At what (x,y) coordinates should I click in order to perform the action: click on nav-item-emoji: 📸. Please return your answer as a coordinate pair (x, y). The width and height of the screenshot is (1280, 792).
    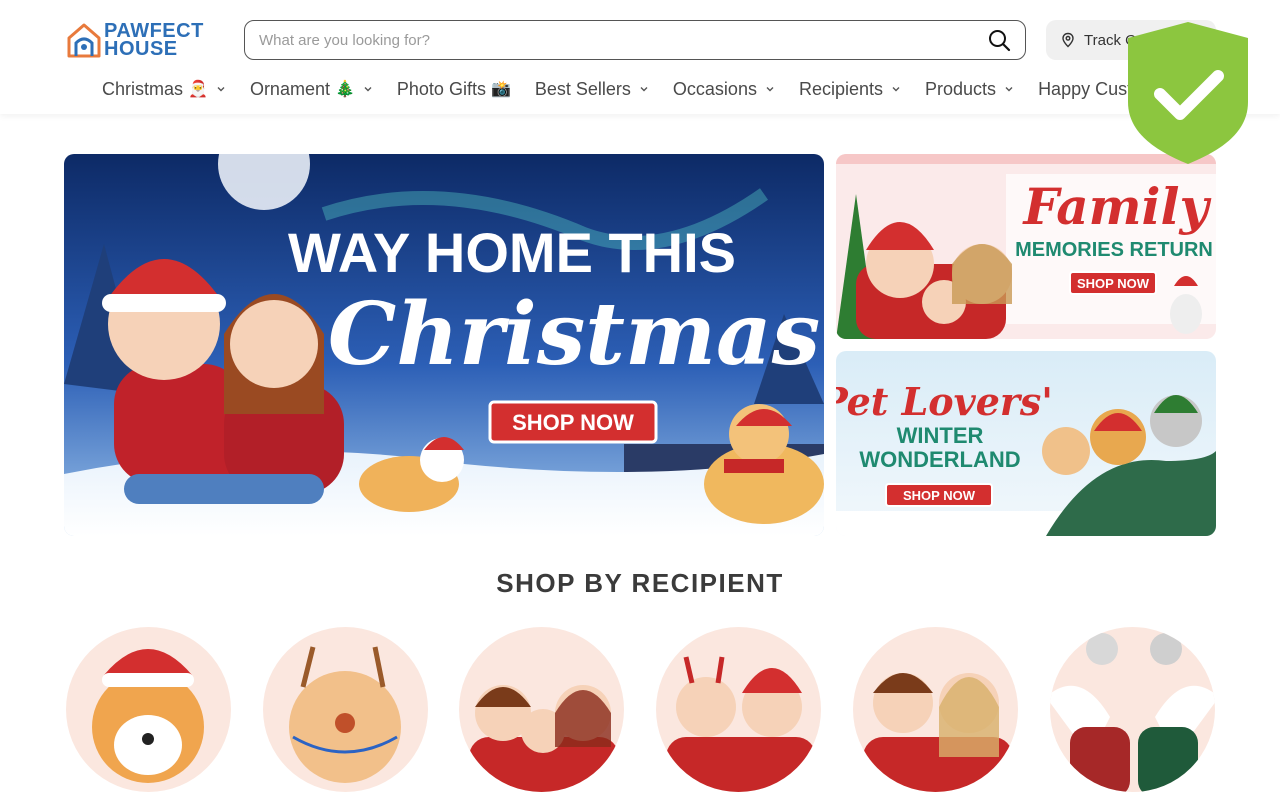
    Looking at the image, I should click on (500, 89).